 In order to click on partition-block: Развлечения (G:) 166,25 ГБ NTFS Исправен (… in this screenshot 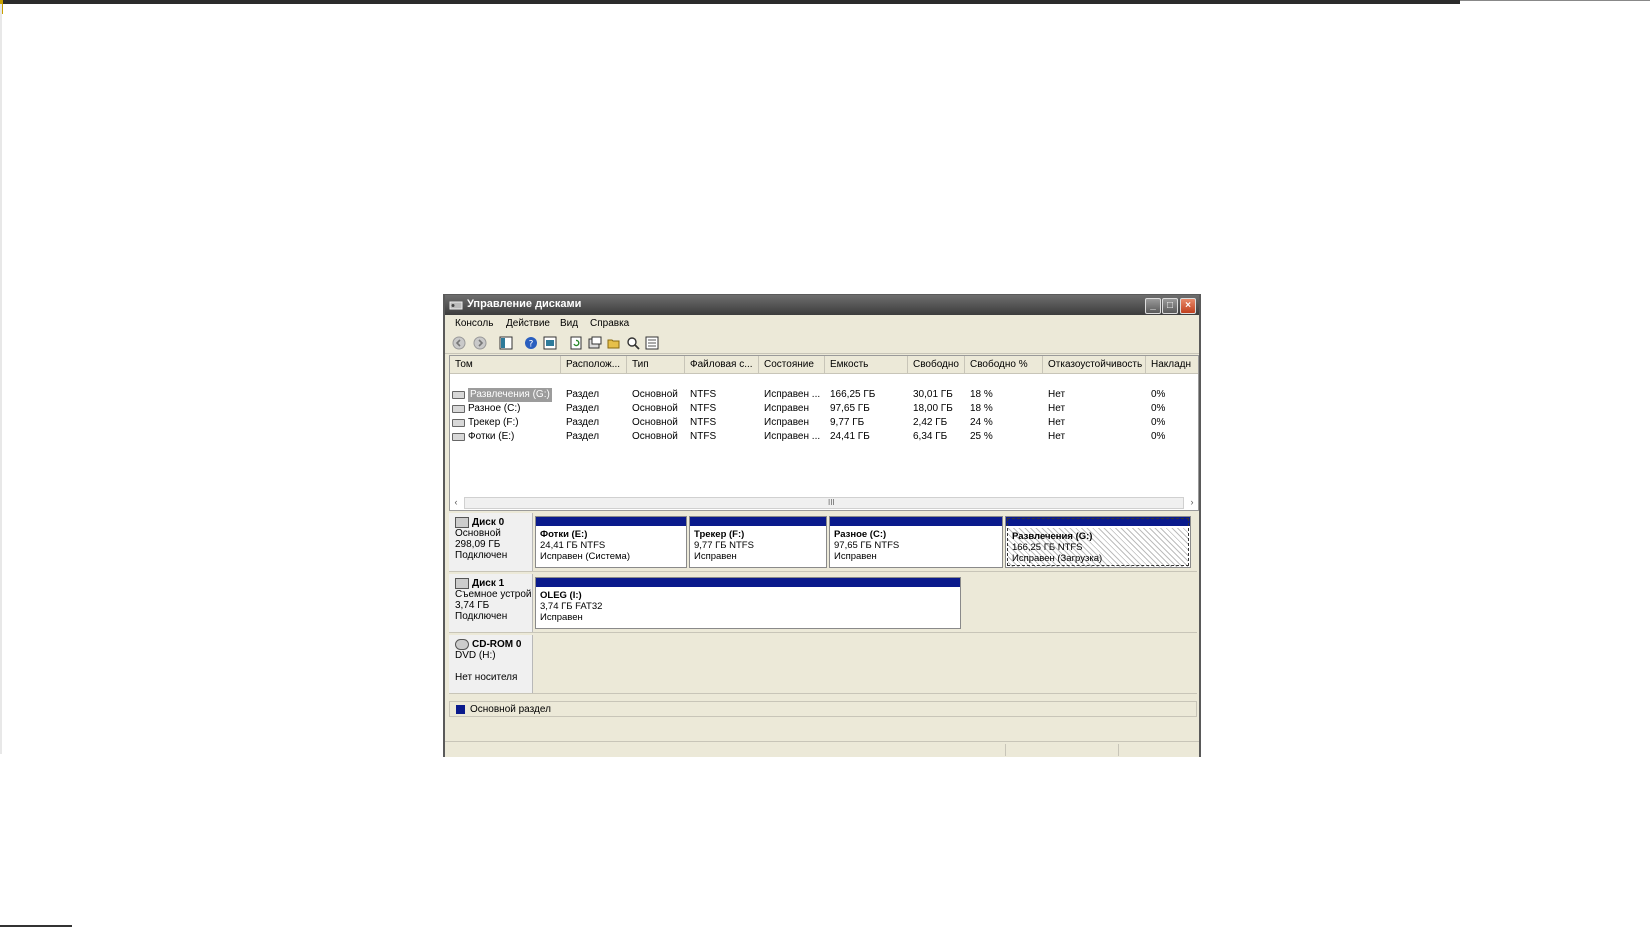, I will do `click(1098, 542)`.